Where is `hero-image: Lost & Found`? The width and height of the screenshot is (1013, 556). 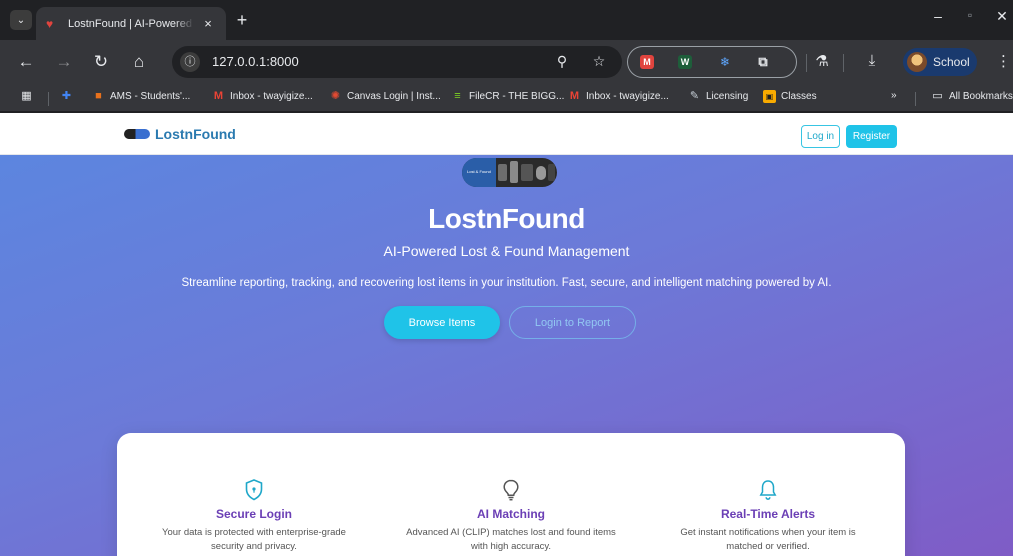
hero-image: Lost & Found is located at coordinates (509, 172).